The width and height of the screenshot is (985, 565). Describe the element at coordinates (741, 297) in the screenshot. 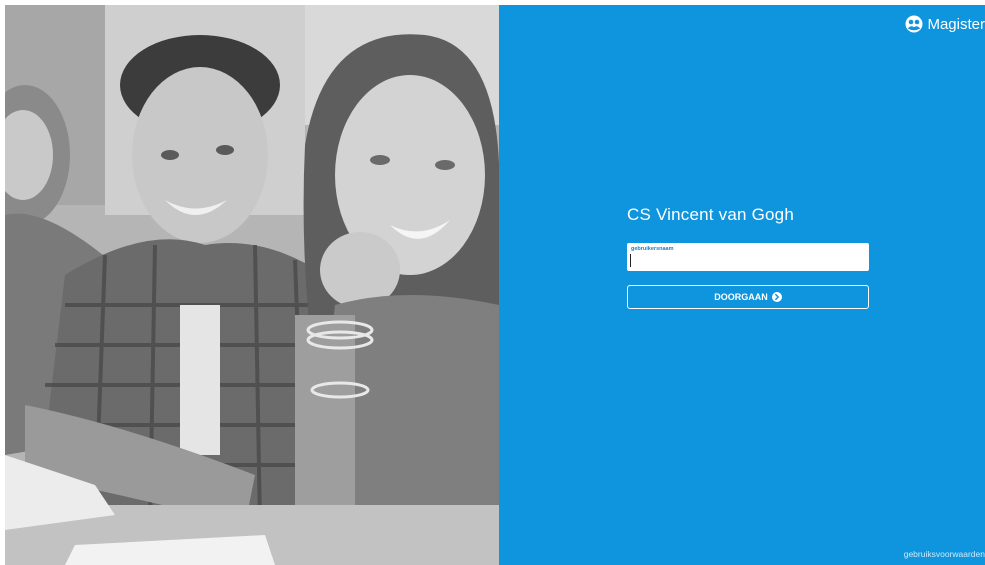

I see `continue-button-label: DOORGAAN` at that location.